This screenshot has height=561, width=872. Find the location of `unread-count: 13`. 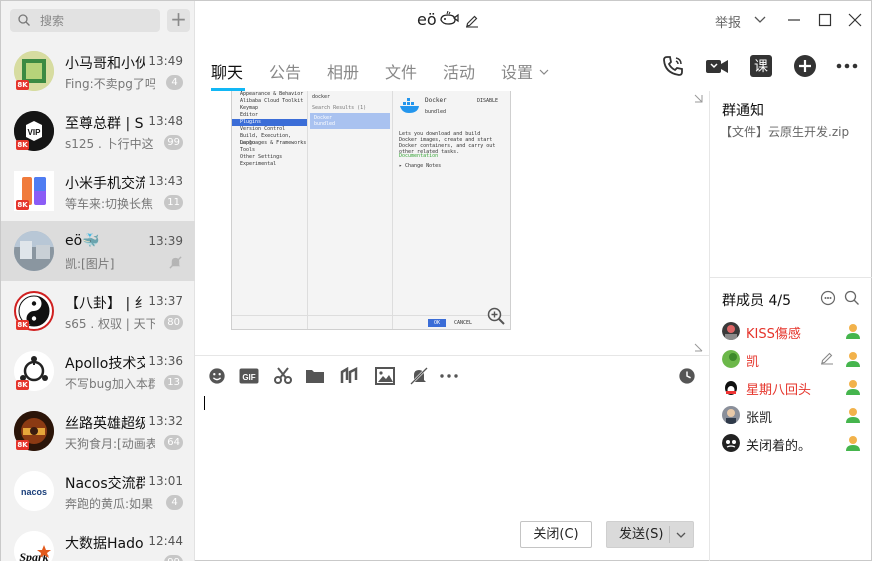

unread-count: 13 is located at coordinates (173, 382).